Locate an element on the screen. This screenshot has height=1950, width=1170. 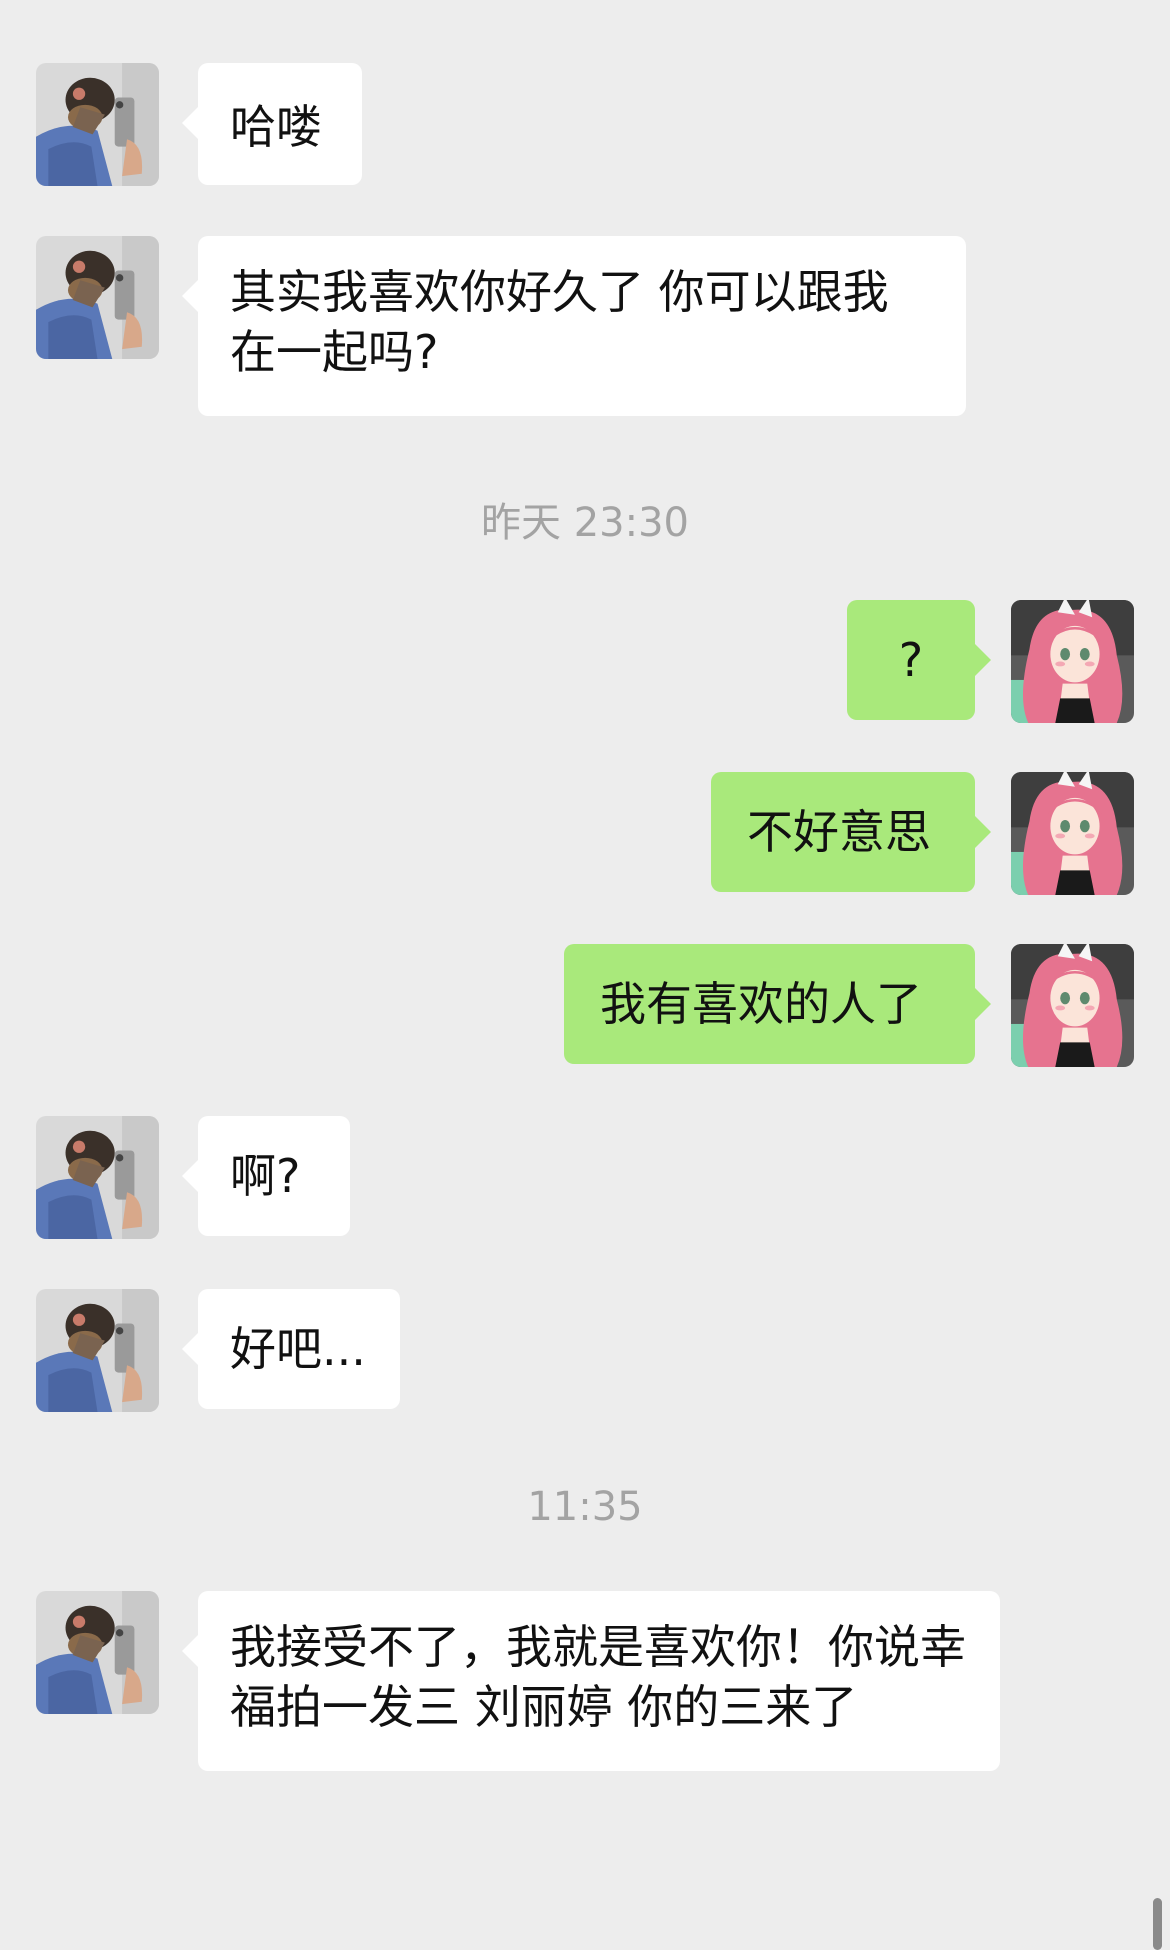
incoming-message-bubble: 啊? is located at coordinates (266, 1176).